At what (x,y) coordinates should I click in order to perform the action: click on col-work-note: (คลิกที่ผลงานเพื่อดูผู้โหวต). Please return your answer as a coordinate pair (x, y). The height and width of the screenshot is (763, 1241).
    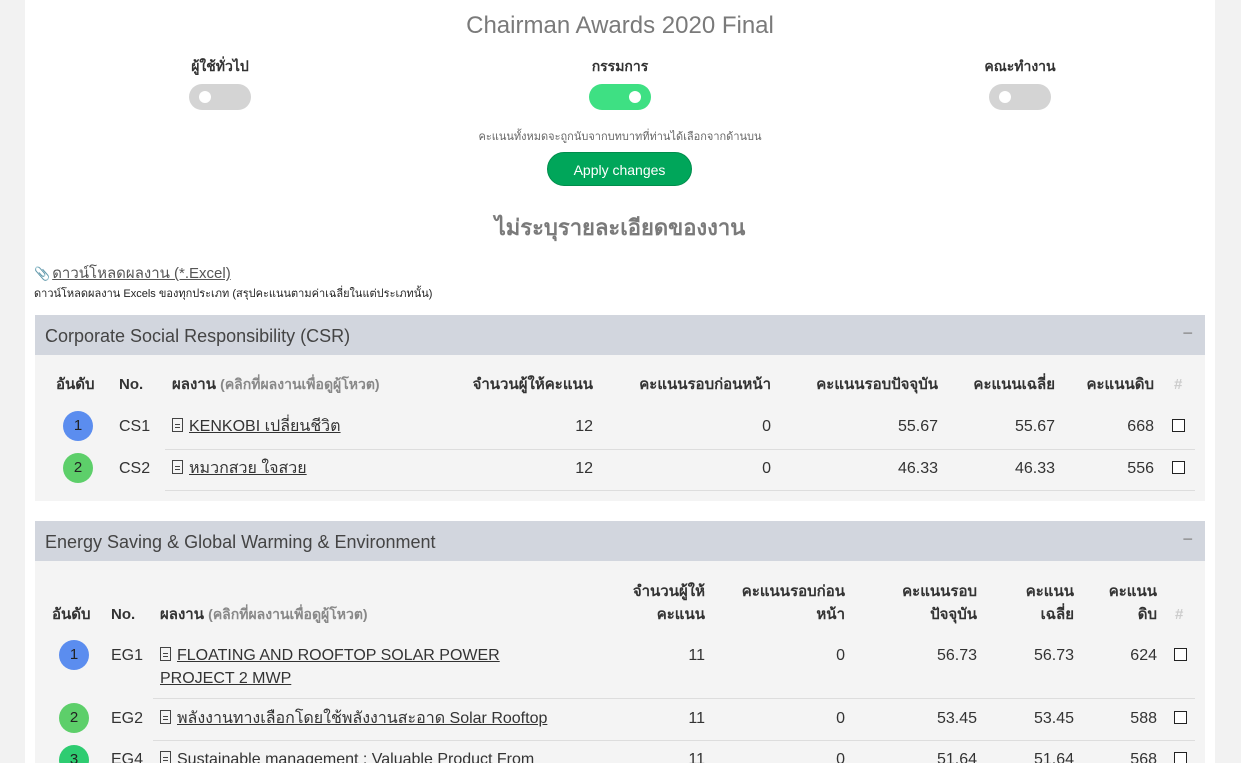
    Looking at the image, I should click on (300, 384).